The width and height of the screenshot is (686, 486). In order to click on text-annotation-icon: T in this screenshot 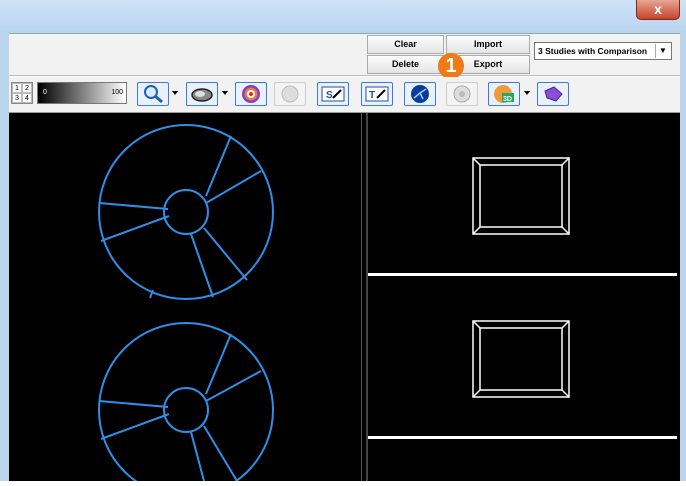, I will do `click(377, 94)`.